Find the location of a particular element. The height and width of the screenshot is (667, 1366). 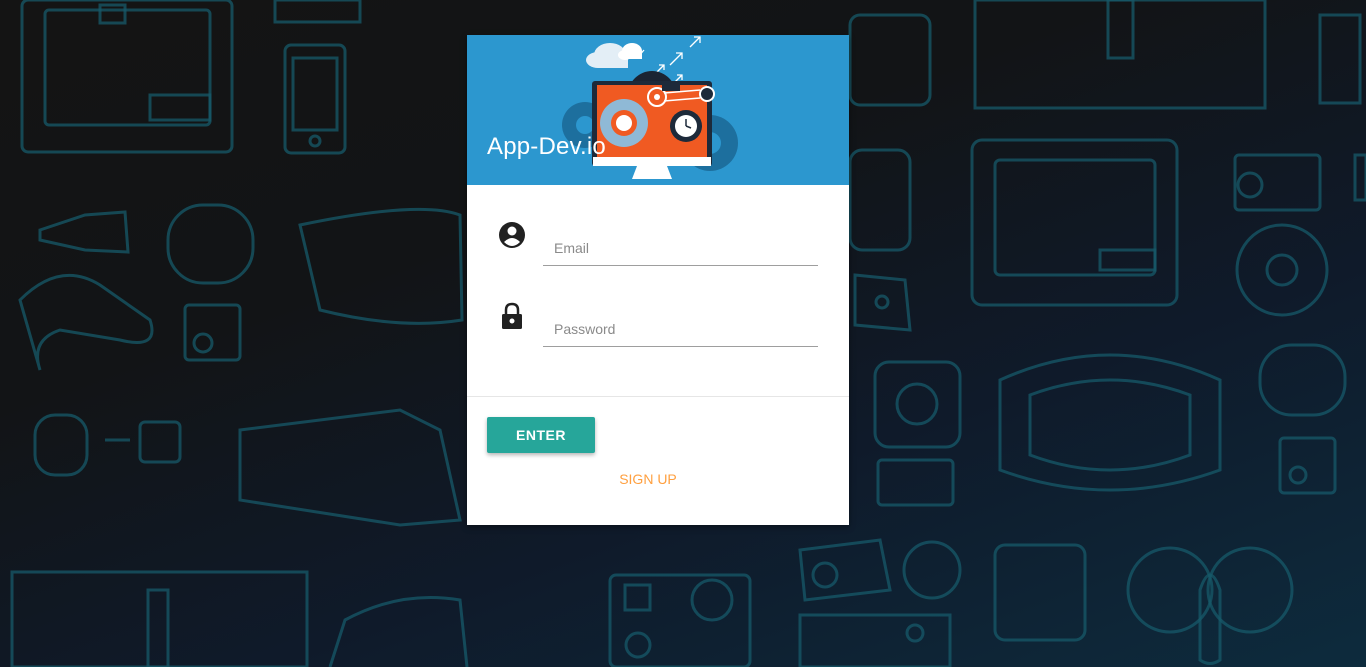

account-circle-icon is located at coordinates (512, 235).